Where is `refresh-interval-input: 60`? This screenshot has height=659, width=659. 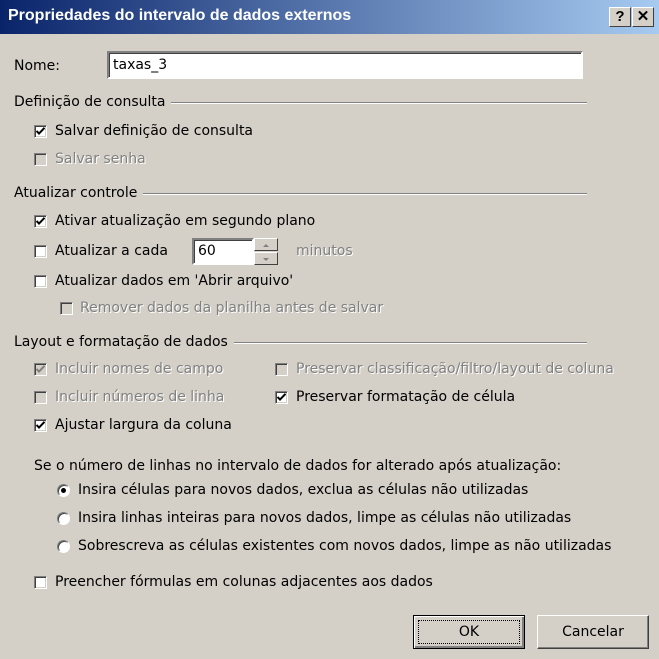
refresh-interval-input: 60 is located at coordinates (223, 251).